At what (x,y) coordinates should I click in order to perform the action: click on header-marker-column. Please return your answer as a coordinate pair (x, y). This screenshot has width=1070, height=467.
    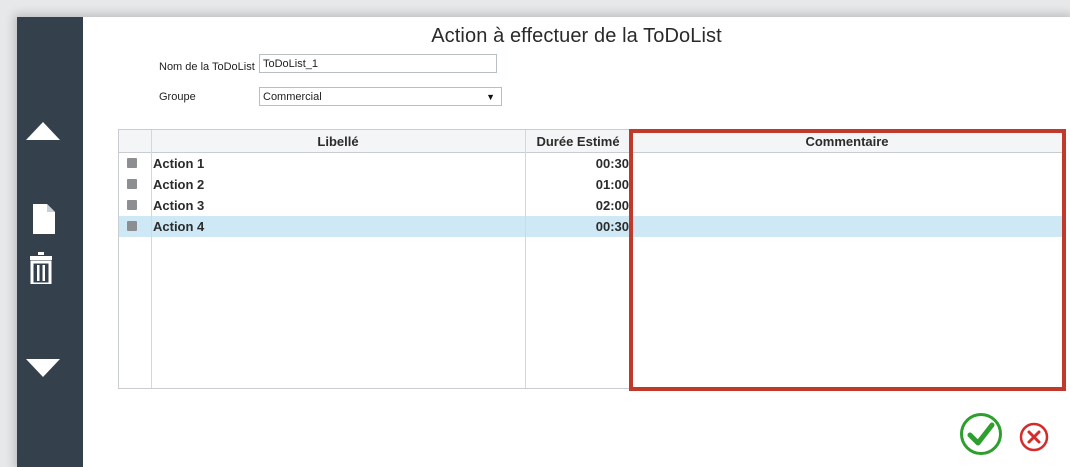
    Looking at the image, I should click on (135, 141).